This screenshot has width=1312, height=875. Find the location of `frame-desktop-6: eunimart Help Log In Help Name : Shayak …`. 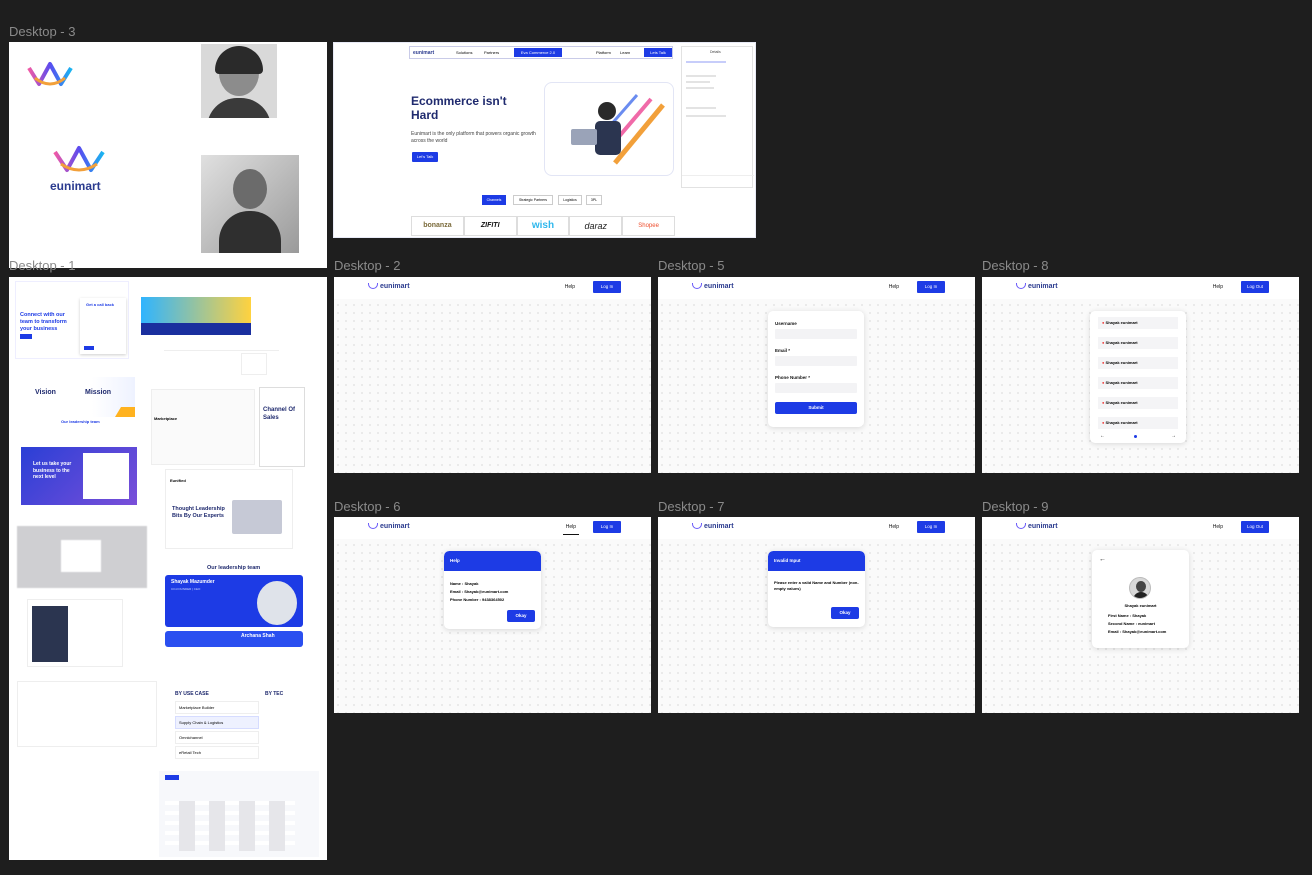

frame-desktop-6: eunimart Help Log In Help Name : Shayak … is located at coordinates (492, 615).